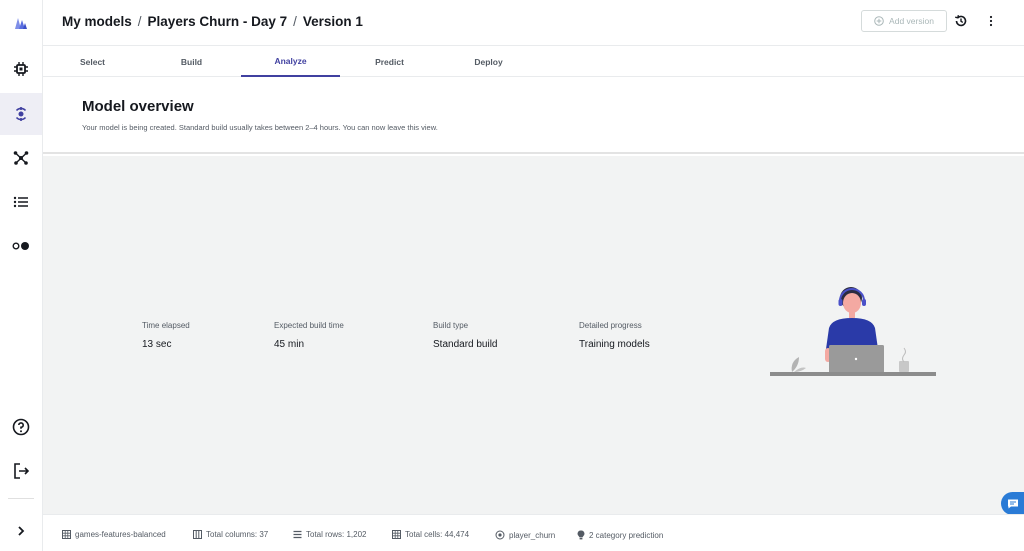  What do you see at coordinates (465, 335) in the screenshot?
I see `stat-build-type: Build type Standard build` at bounding box center [465, 335].